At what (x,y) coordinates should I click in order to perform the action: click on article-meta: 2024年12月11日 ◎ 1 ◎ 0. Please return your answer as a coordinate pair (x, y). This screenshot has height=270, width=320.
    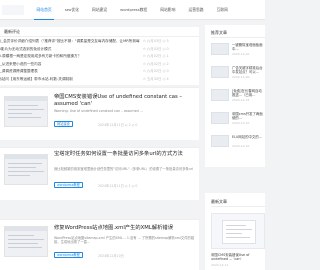
    Looking at the image, I should click on (118, 186).